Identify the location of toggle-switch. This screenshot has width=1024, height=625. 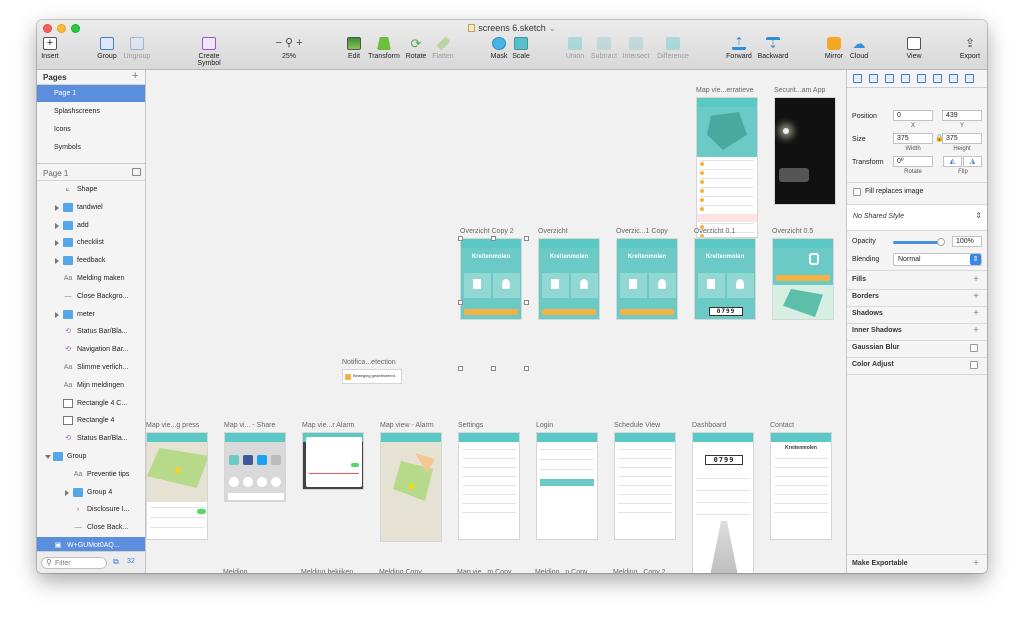
(201, 511).